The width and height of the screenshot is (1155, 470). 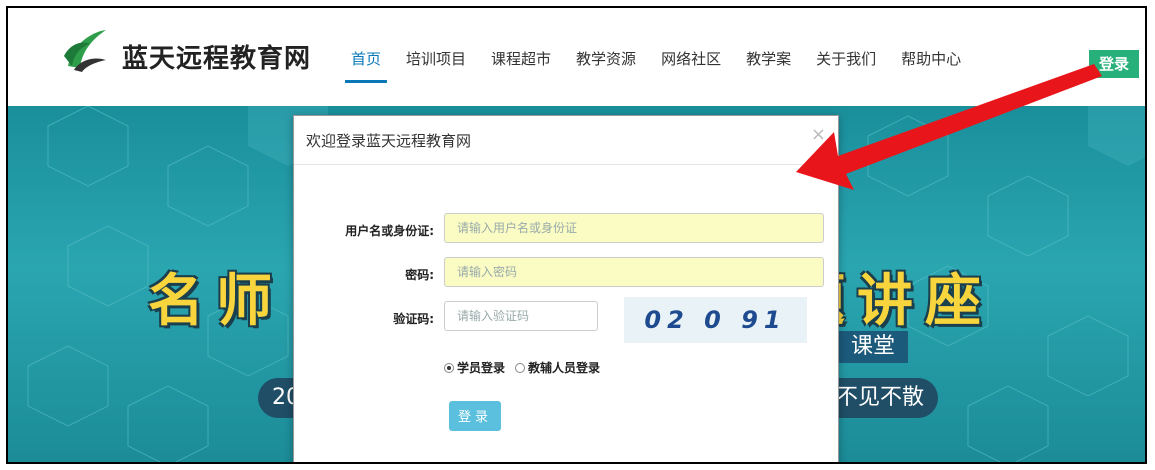 I want to click on role-staff-option: 教辅人员登录, so click(x=557, y=367).